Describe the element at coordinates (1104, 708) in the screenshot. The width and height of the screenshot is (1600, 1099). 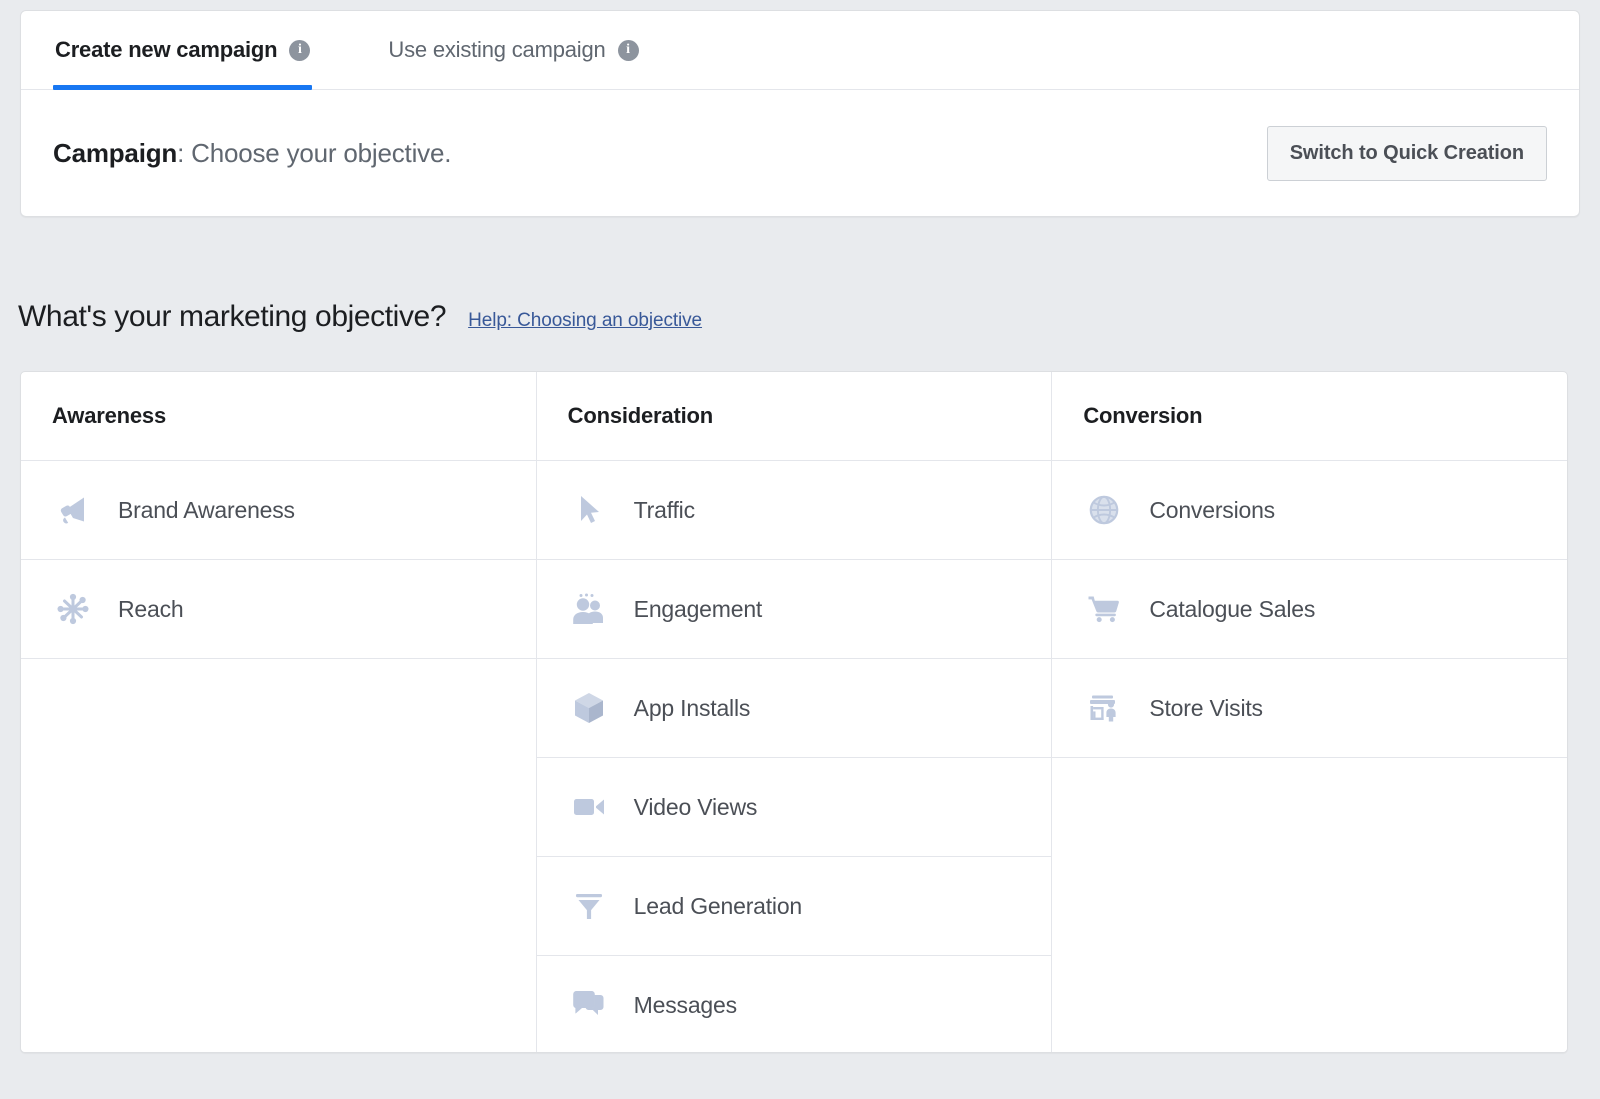
I see `storefront-person-icon` at that location.